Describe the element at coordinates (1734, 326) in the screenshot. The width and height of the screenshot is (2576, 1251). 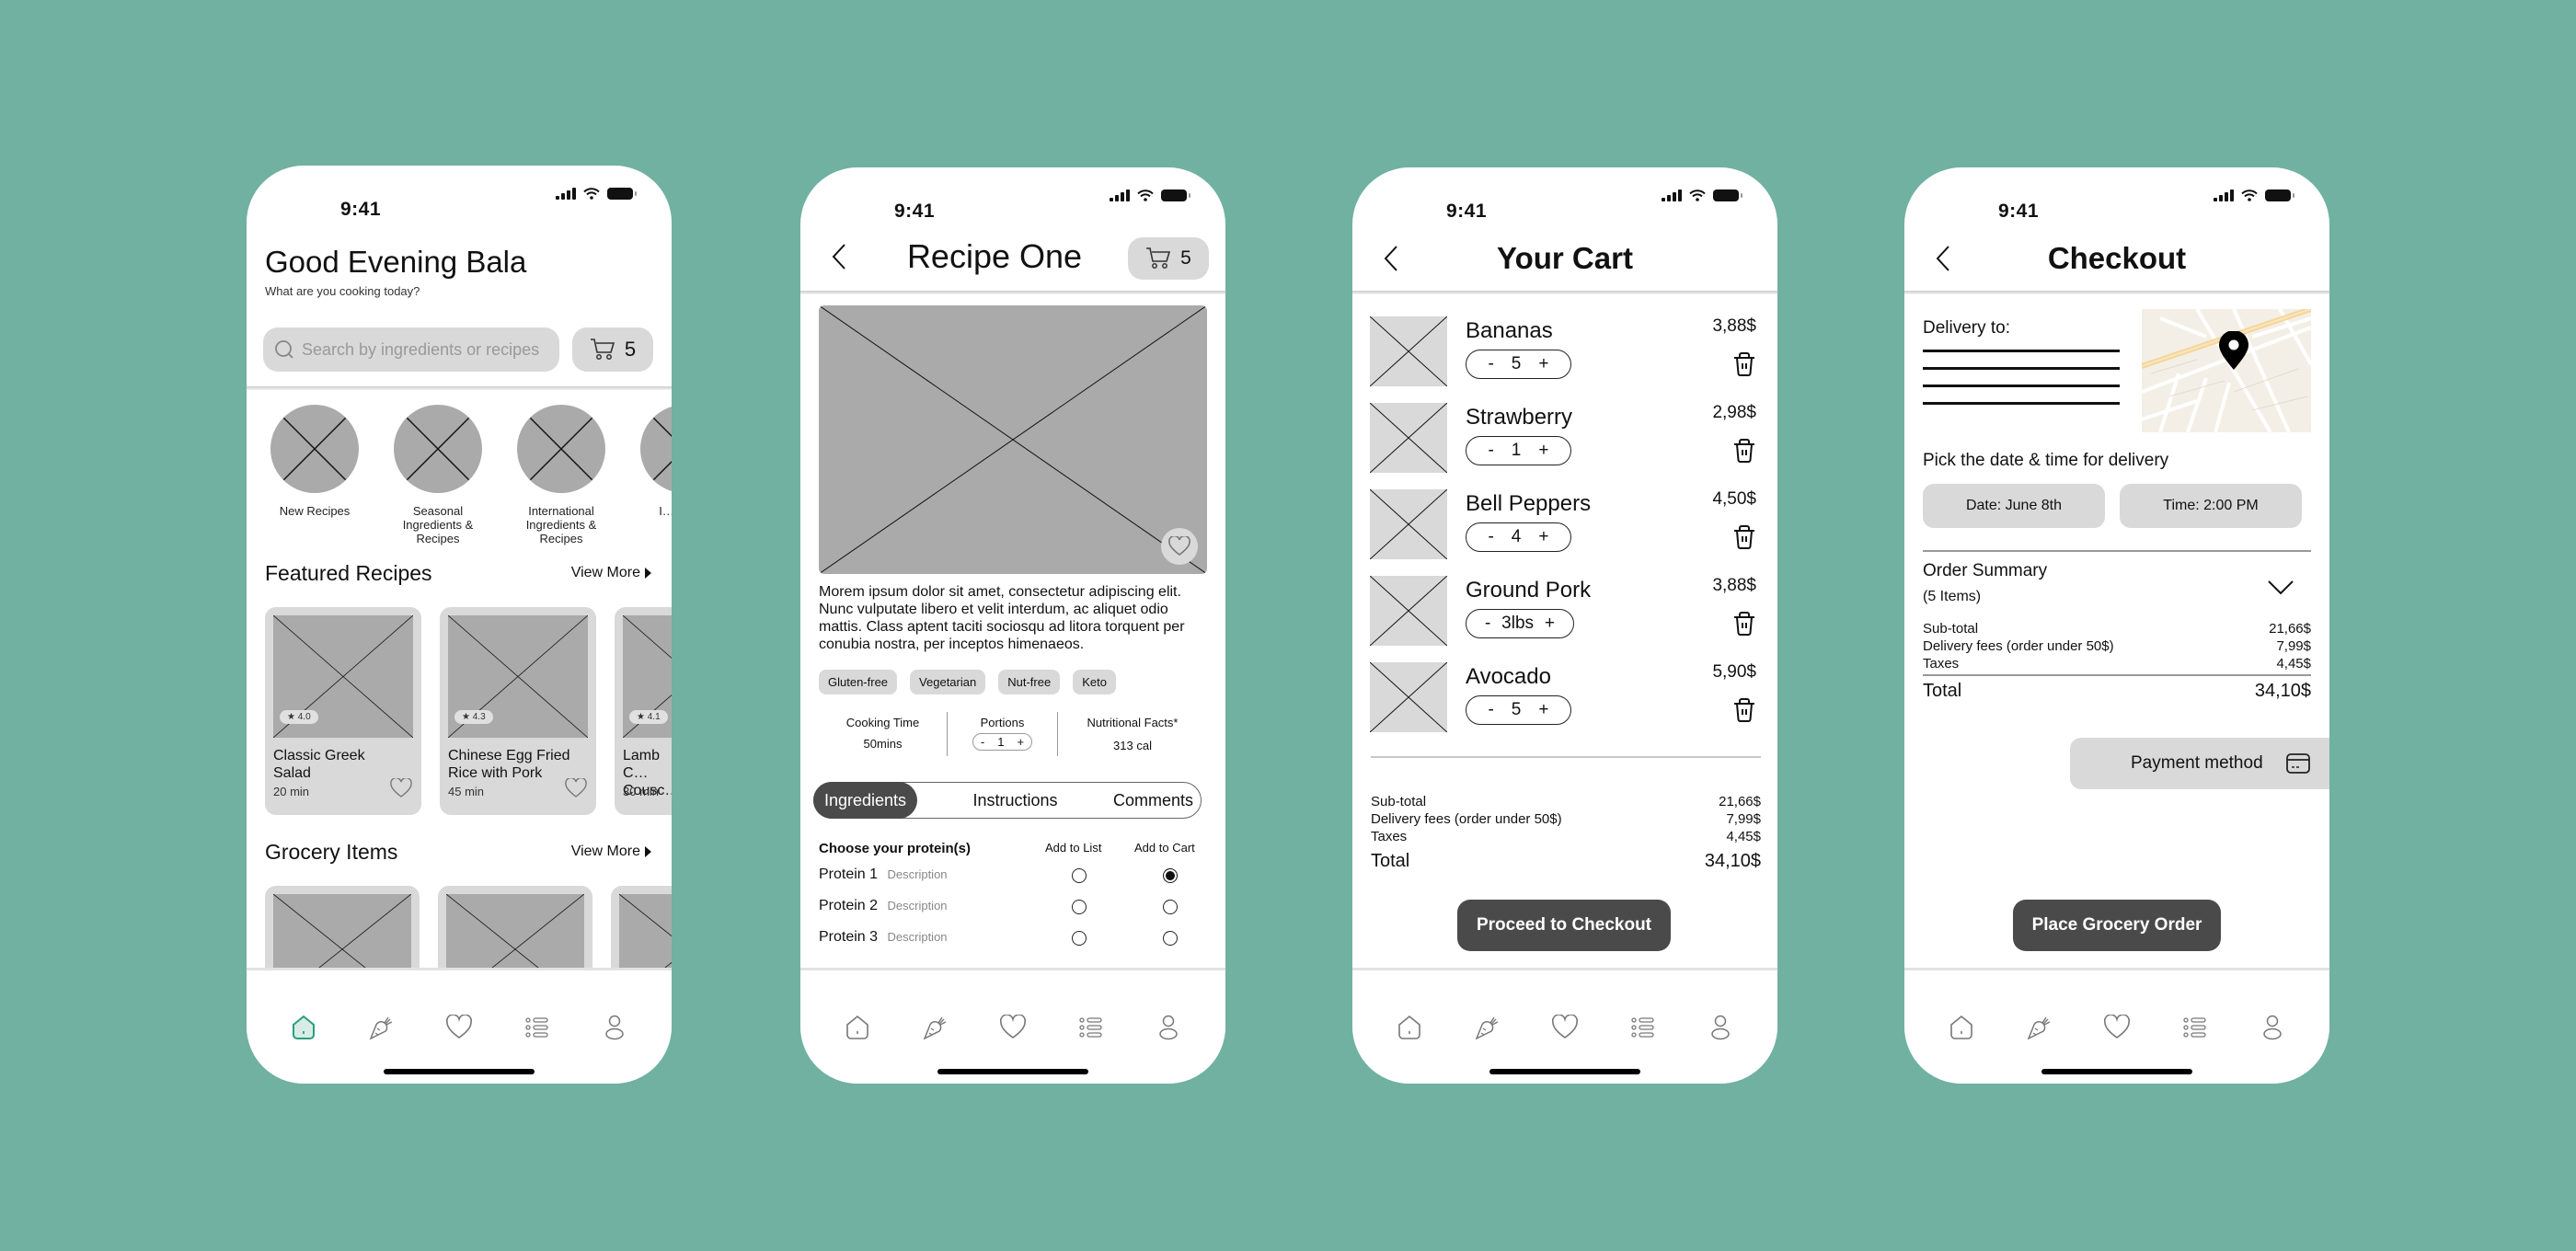
I see `product-price: 3,88$` at that location.